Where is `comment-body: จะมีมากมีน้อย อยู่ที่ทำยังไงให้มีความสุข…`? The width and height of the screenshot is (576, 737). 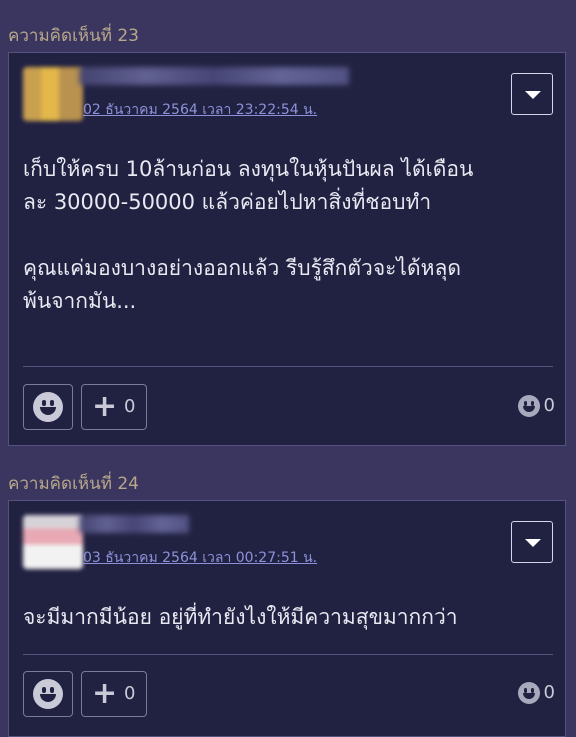 comment-body: จะมีมากมีน้อย อยู่ที่ทำยังไงให้มีความสุข… is located at coordinates (240, 617).